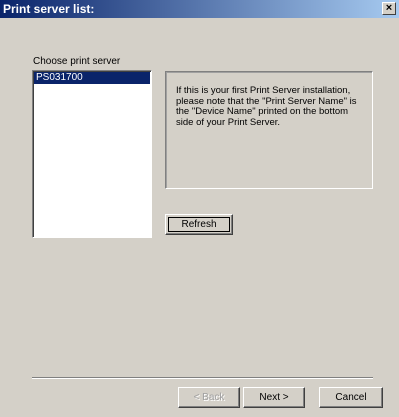 The height and width of the screenshot is (417, 399). Describe the element at coordinates (92, 78) in the screenshot. I see `list-item-server: PS031700` at that location.